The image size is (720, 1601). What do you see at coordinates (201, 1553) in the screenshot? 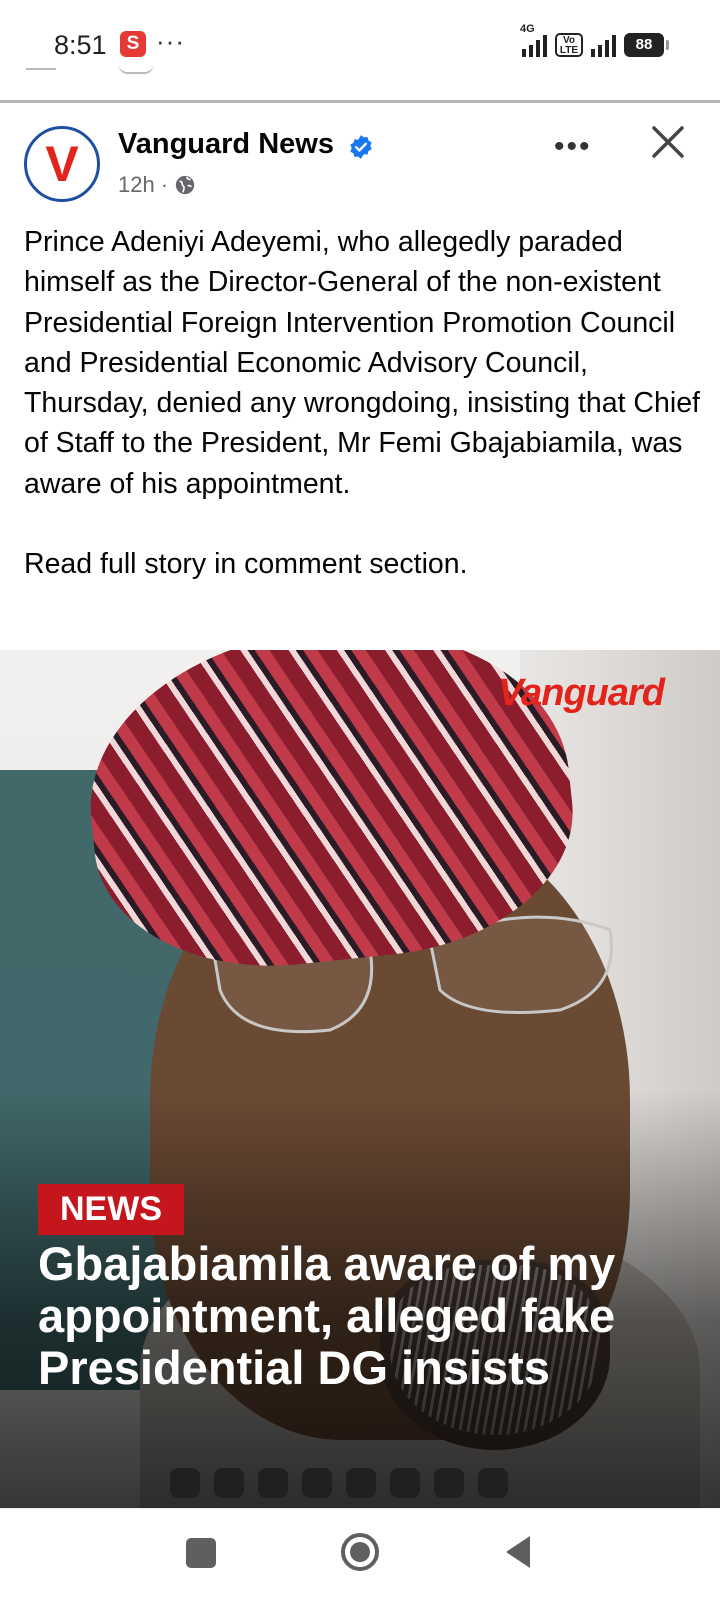
I see `recents-button` at bounding box center [201, 1553].